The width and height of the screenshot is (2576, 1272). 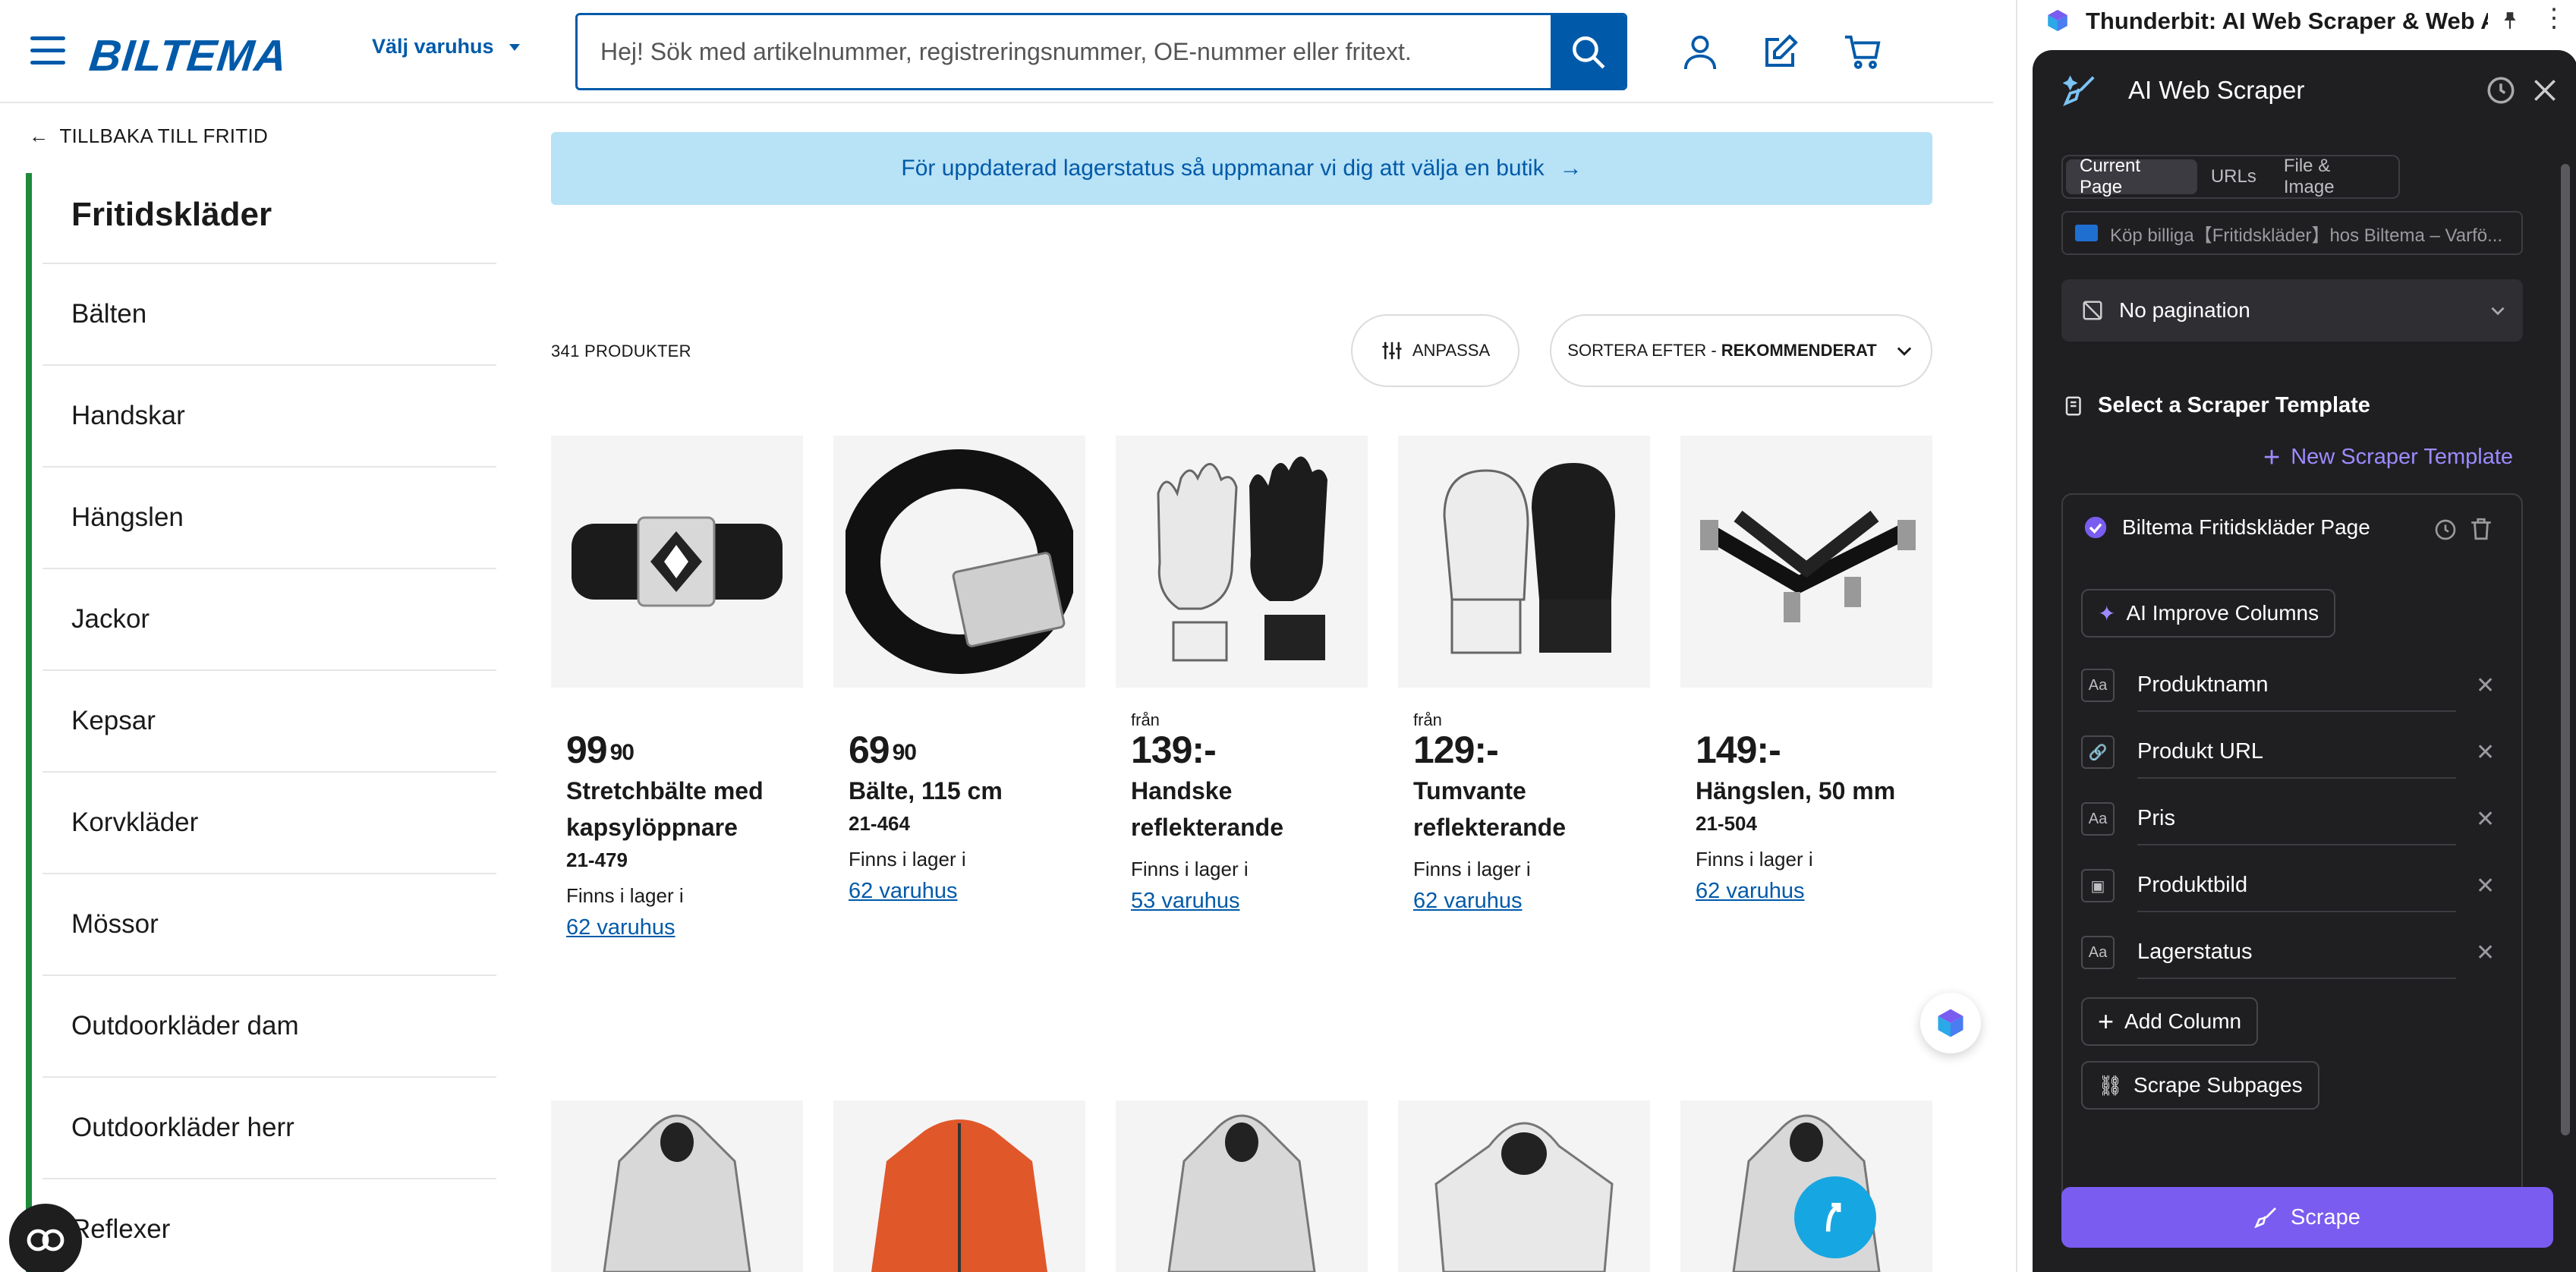 I want to click on customize-button: ANPASSA, so click(x=1435, y=350).